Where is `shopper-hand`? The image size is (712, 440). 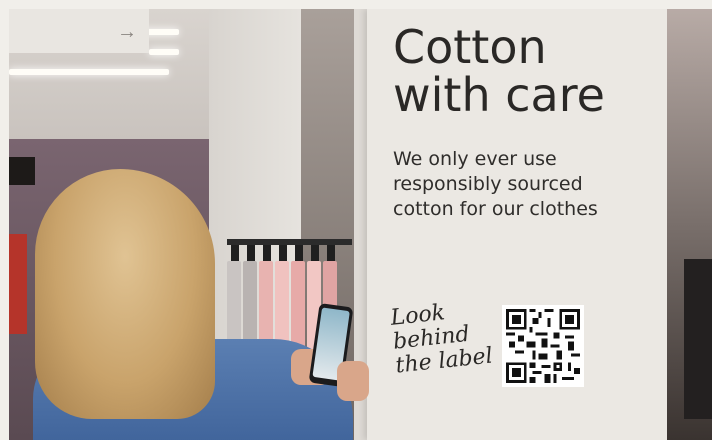
shopper-hand is located at coordinates (353, 381).